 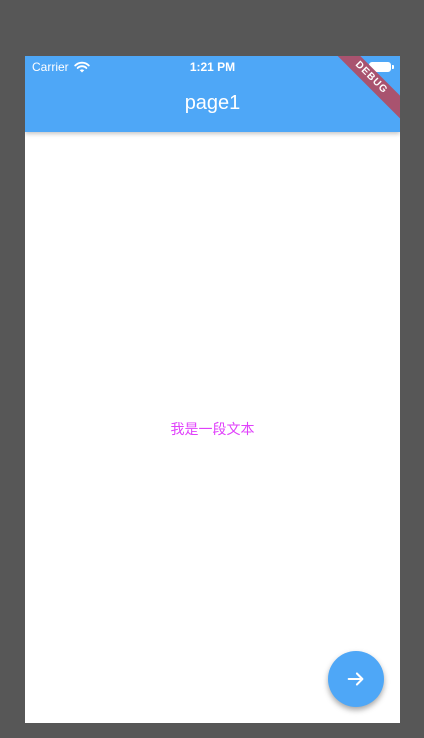 I want to click on arrow-forward-icon, so click(x=355, y=679).